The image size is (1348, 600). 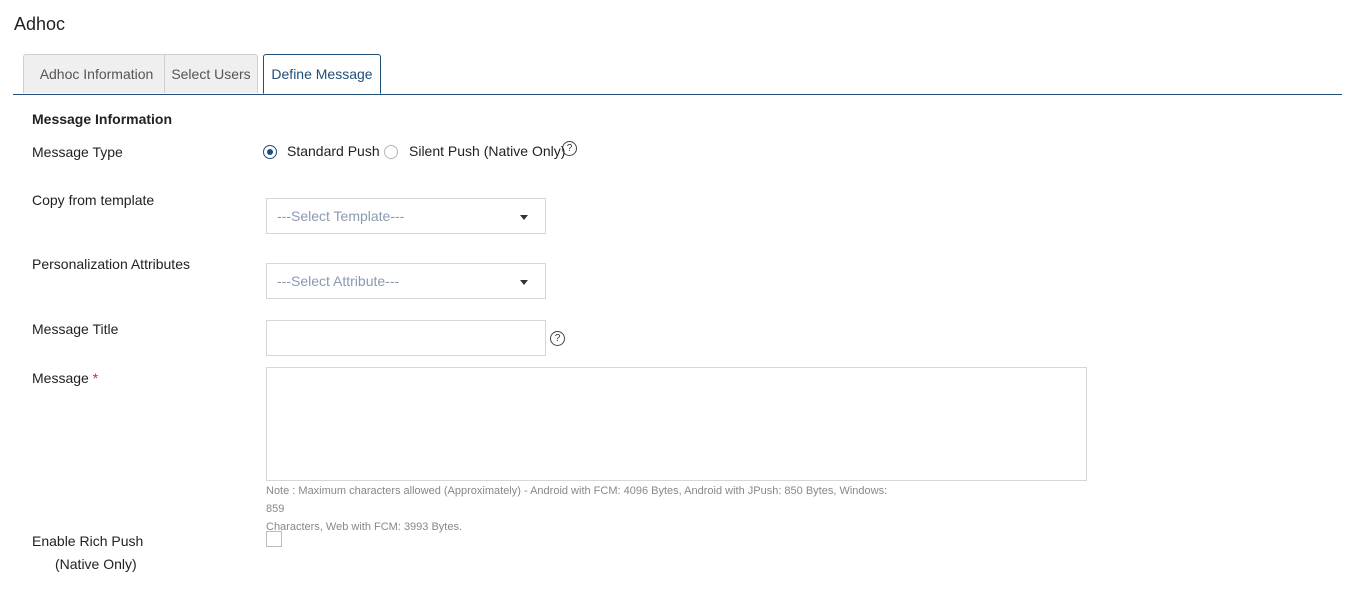 What do you see at coordinates (77, 152) in the screenshot?
I see `message-type-label: Message Type` at bounding box center [77, 152].